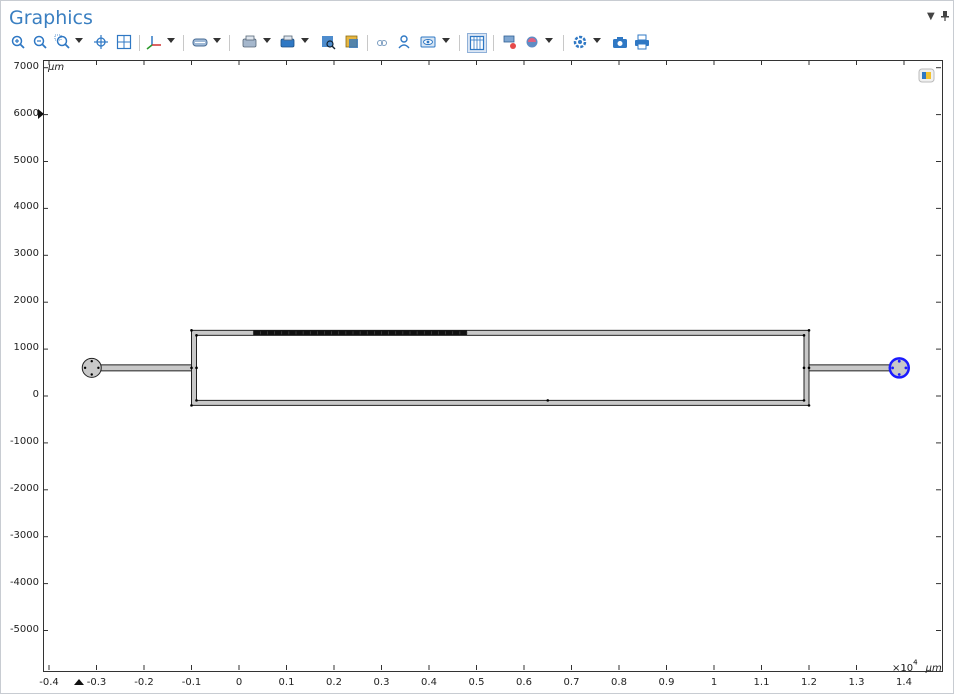 This screenshot has height=694, width=954. Describe the element at coordinates (477, 16) in the screenshot. I see `title-bar: Graphics ▼` at that location.